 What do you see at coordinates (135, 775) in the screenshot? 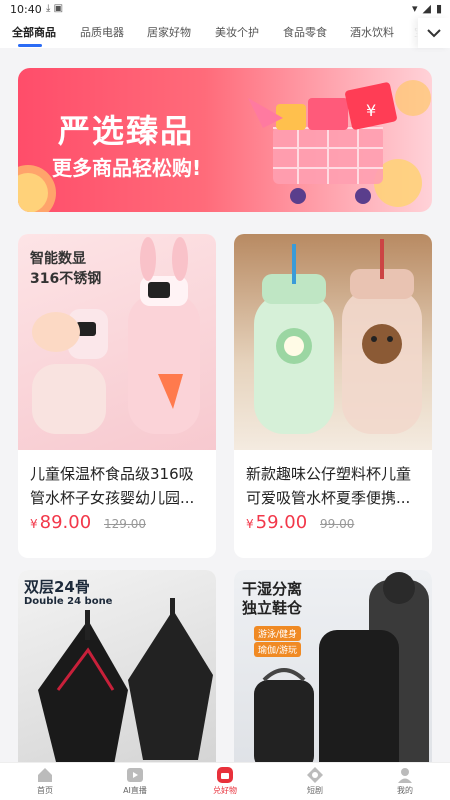
I see `play-icon` at bounding box center [135, 775].